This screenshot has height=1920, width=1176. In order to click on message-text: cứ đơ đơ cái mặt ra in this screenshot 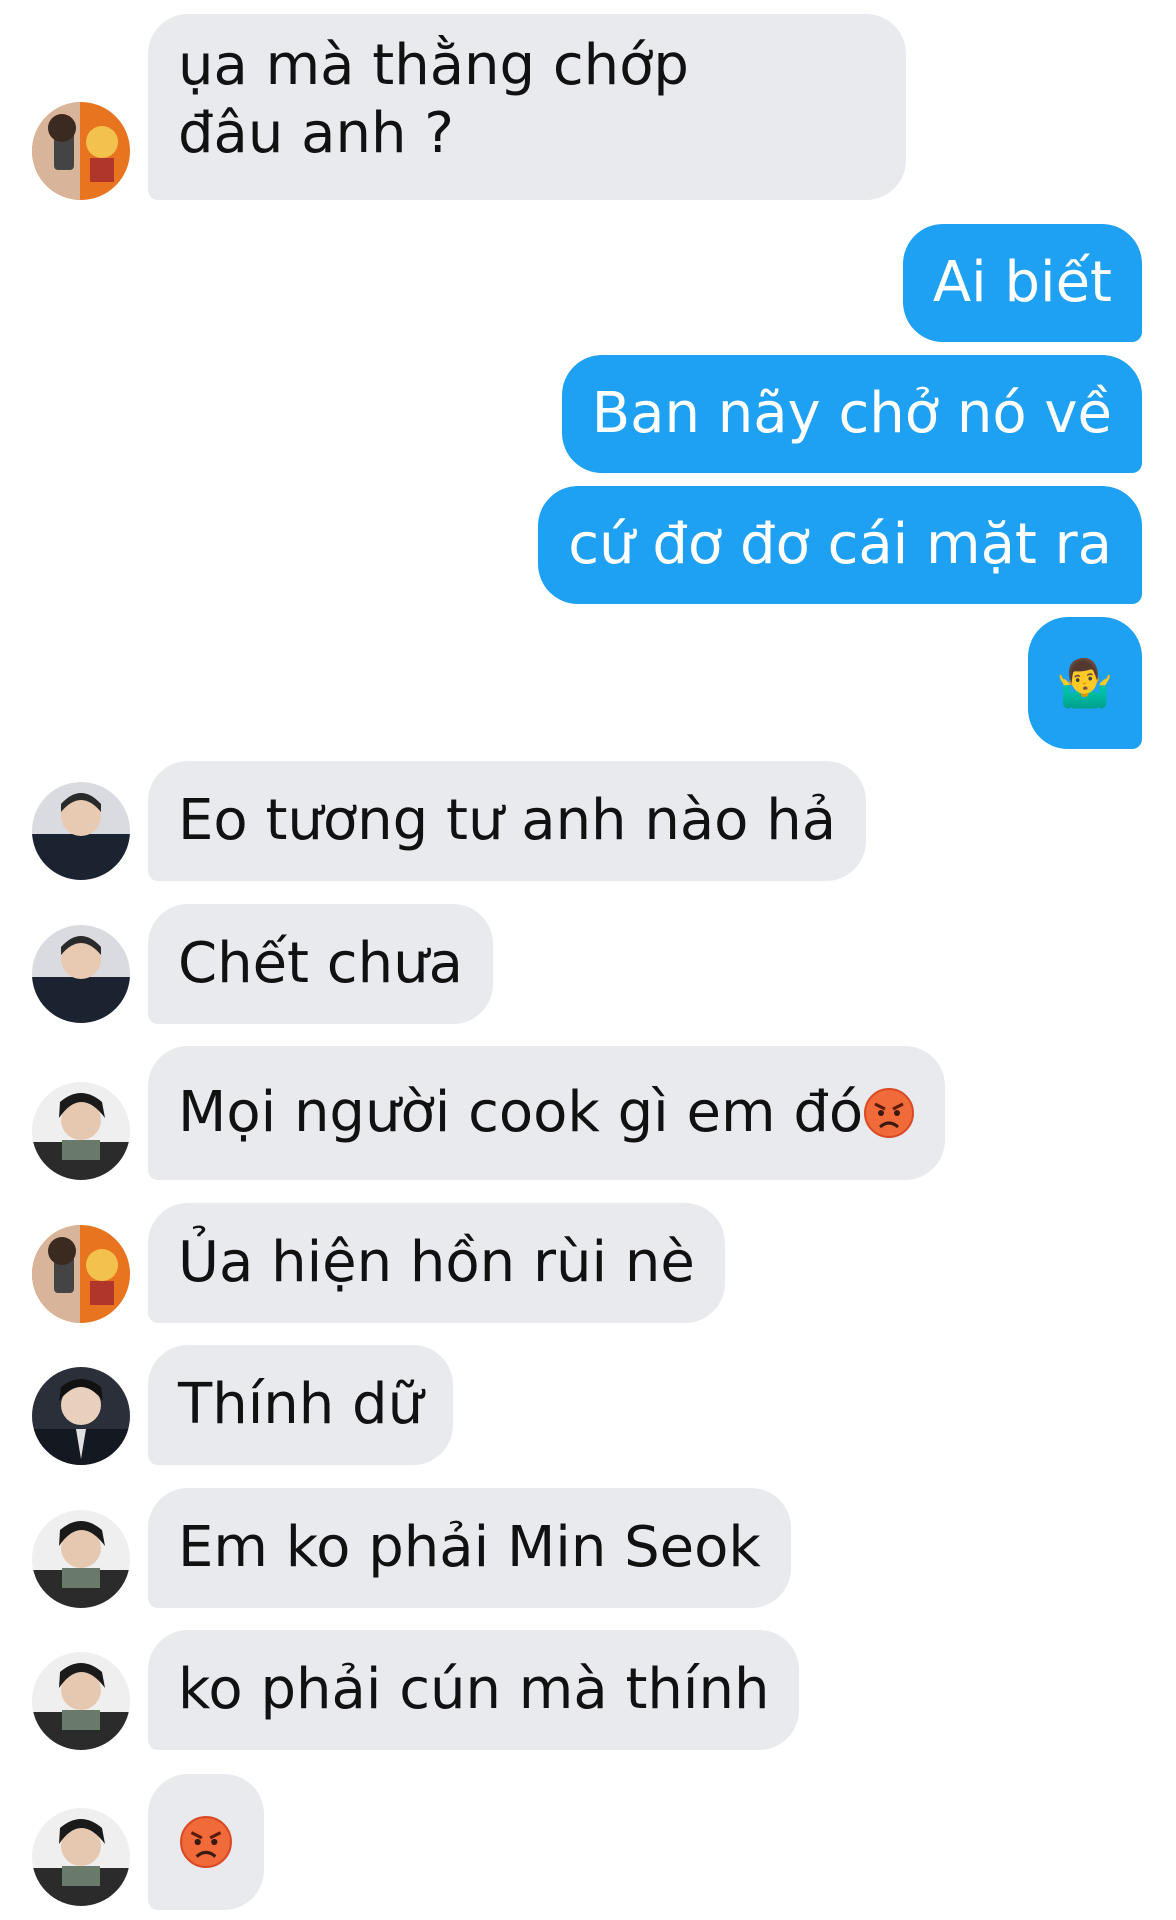, I will do `click(840, 544)`.